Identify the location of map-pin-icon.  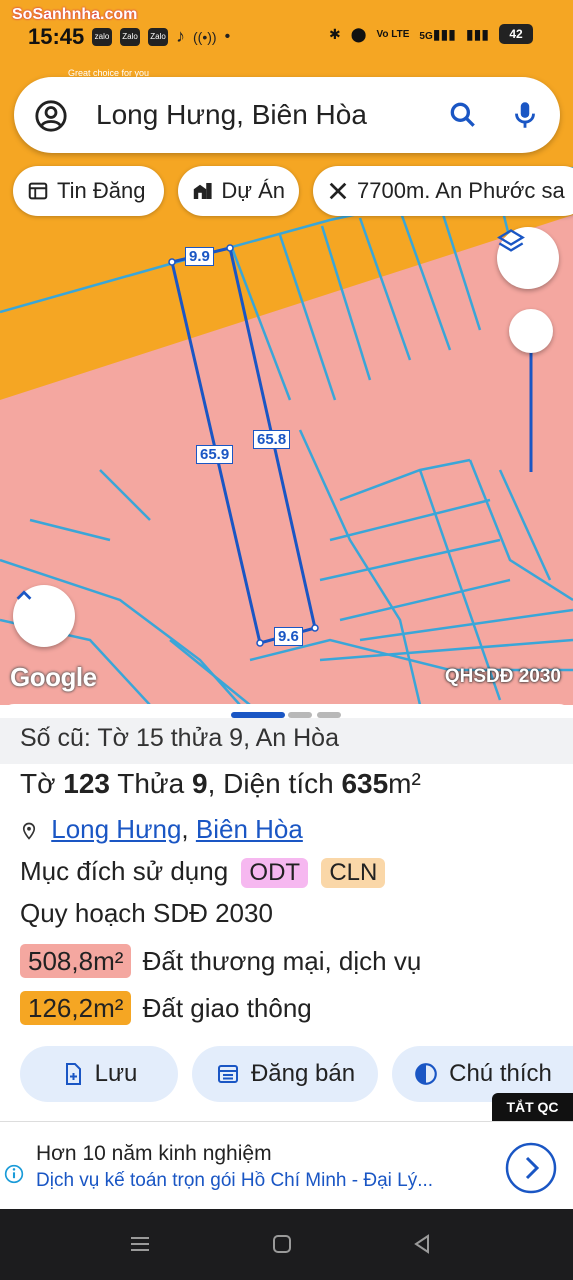
(29, 831).